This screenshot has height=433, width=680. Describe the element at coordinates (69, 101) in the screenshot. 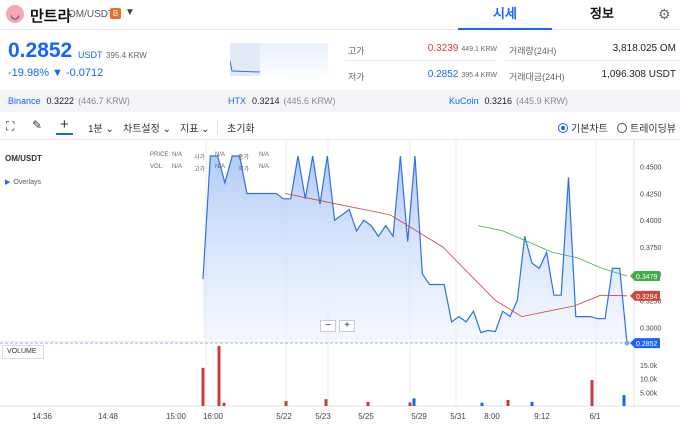

I see `exchange-binance: Binance 0.3222 (446.7 KRW)` at that location.